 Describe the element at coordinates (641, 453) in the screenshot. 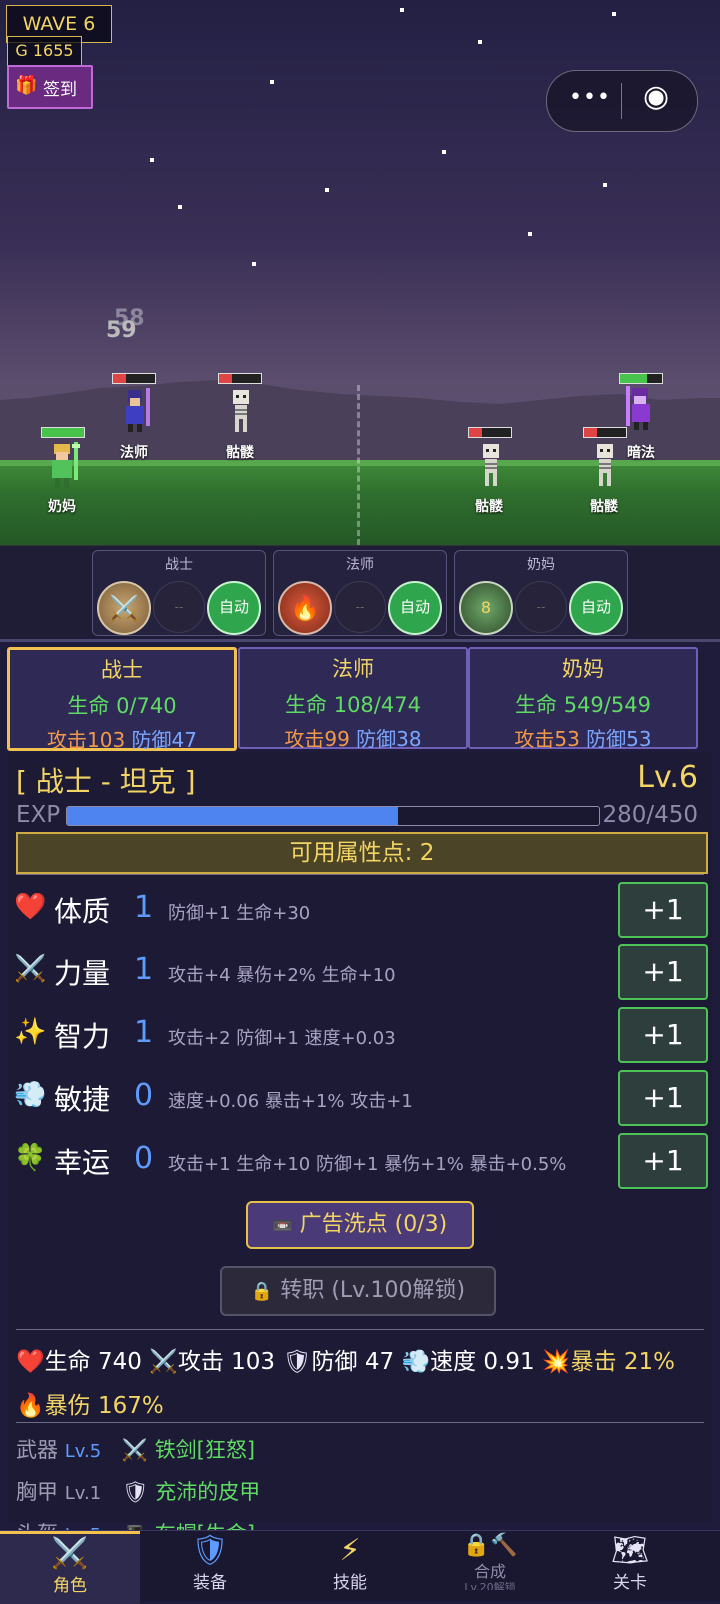

I see `unit-name: 暗法` at that location.